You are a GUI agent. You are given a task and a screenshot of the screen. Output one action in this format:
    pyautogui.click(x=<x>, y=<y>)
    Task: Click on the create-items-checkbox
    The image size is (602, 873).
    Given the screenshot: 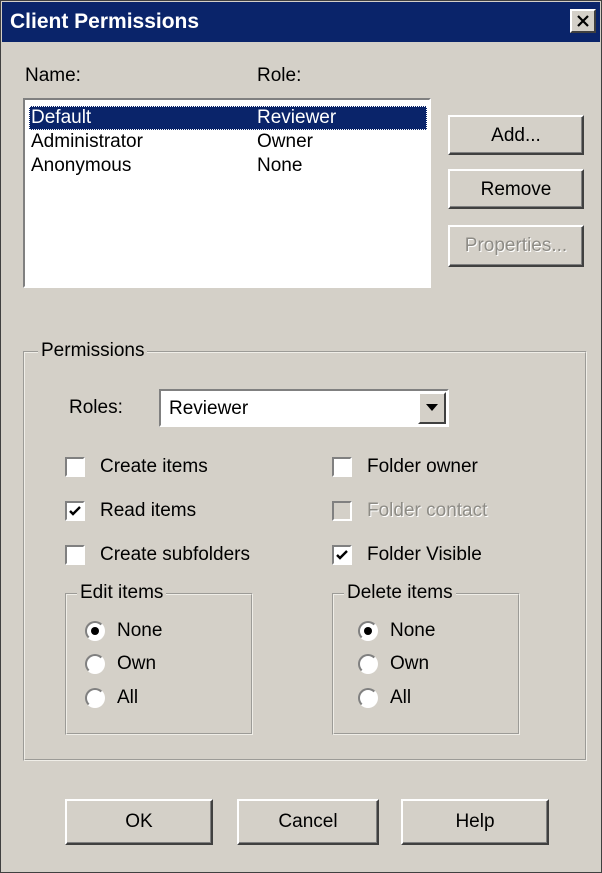 What is the action you would take?
    pyautogui.click(x=75, y=467)
    